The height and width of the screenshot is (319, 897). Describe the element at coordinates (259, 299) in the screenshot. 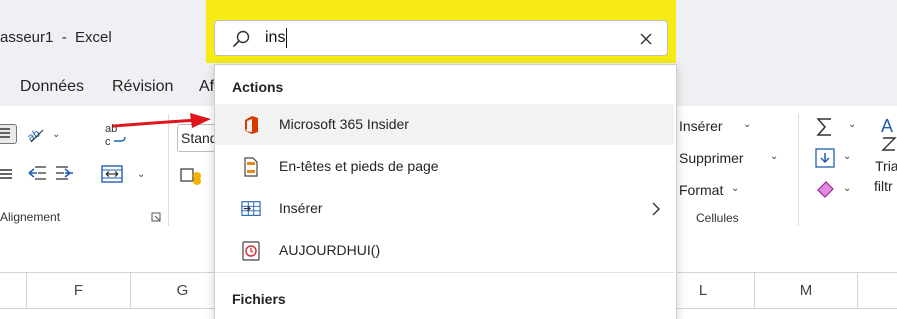

I see `files-section-title: Fichiers` at that location.